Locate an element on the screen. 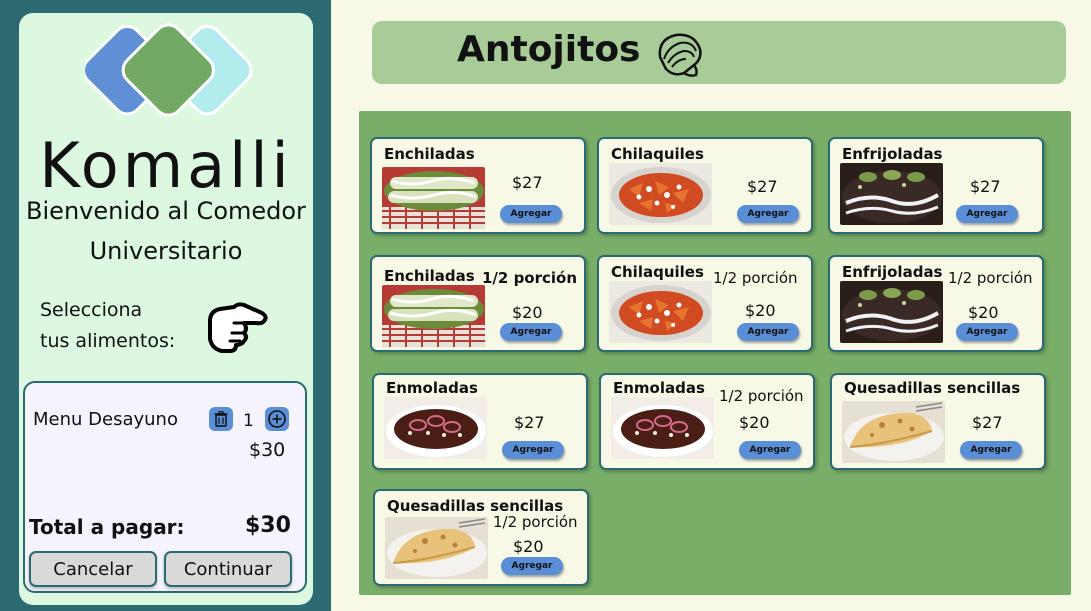  menu-item-card: Enfrijoladas $27 Agregar is located at coordinates (936, 185).